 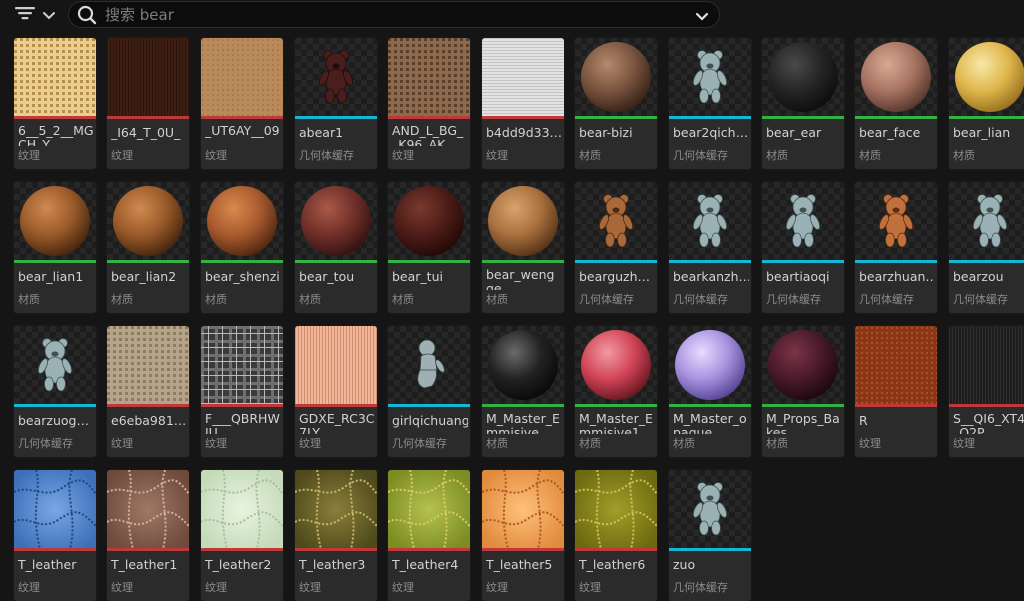 What do you see at coordinates (242, 535) in the screenshot?
I see `asset-tile: T_leather2 纹理` at bounding box center [242, 535].